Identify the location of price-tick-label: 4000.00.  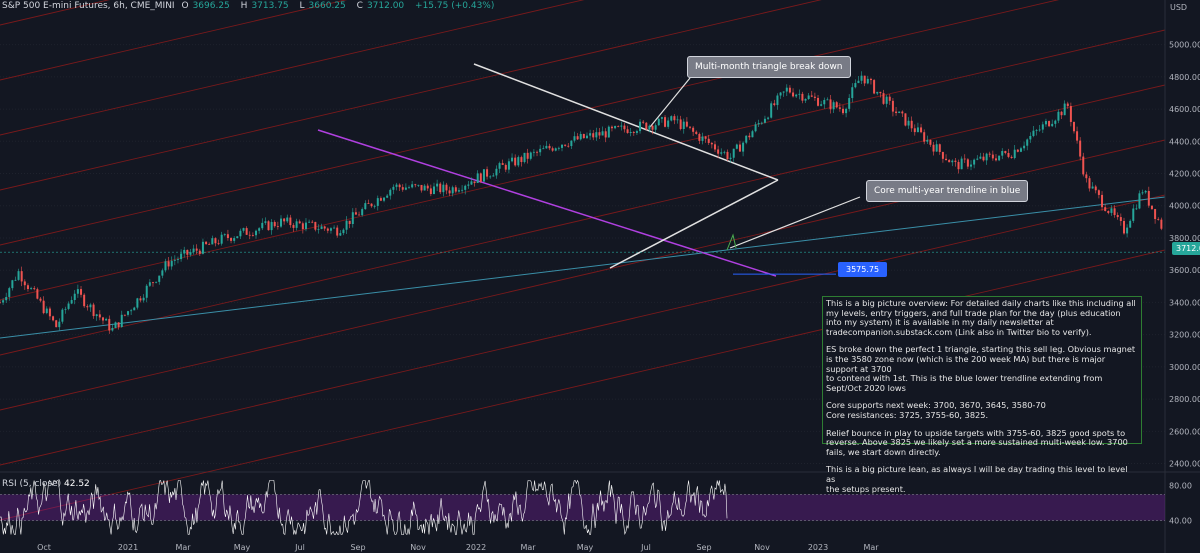
(1184, 206).